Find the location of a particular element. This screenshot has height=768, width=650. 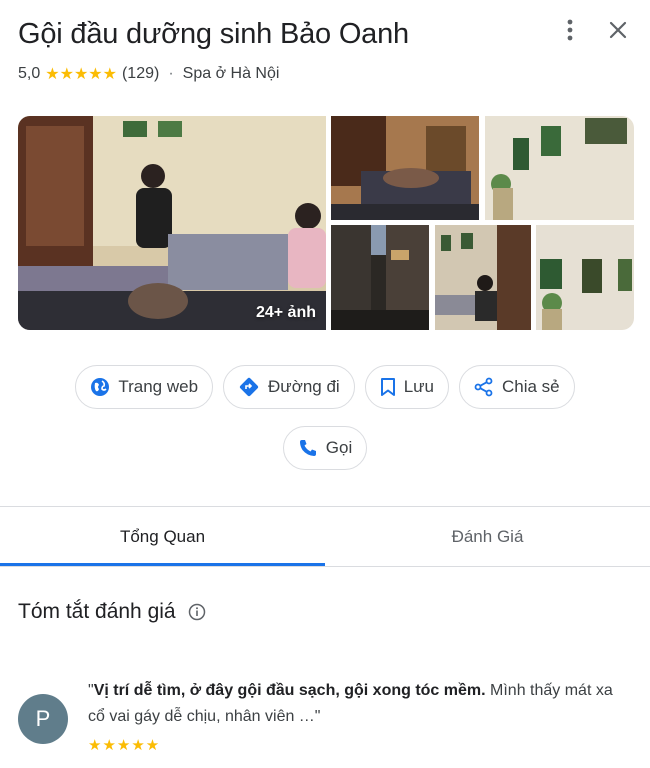

tab-overview: Tổng Quan is located at coordinates (162, 537).